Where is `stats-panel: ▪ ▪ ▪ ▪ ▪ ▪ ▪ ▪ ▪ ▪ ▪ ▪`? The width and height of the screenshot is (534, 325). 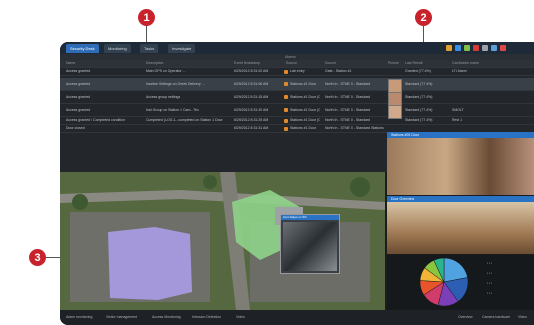 stats-panel: ▪ ▪ ▪ ▪ ▪ ▪ ▪ ▪ ▪ ▪ ▪ ▪ is located at coordinates (460, 282).